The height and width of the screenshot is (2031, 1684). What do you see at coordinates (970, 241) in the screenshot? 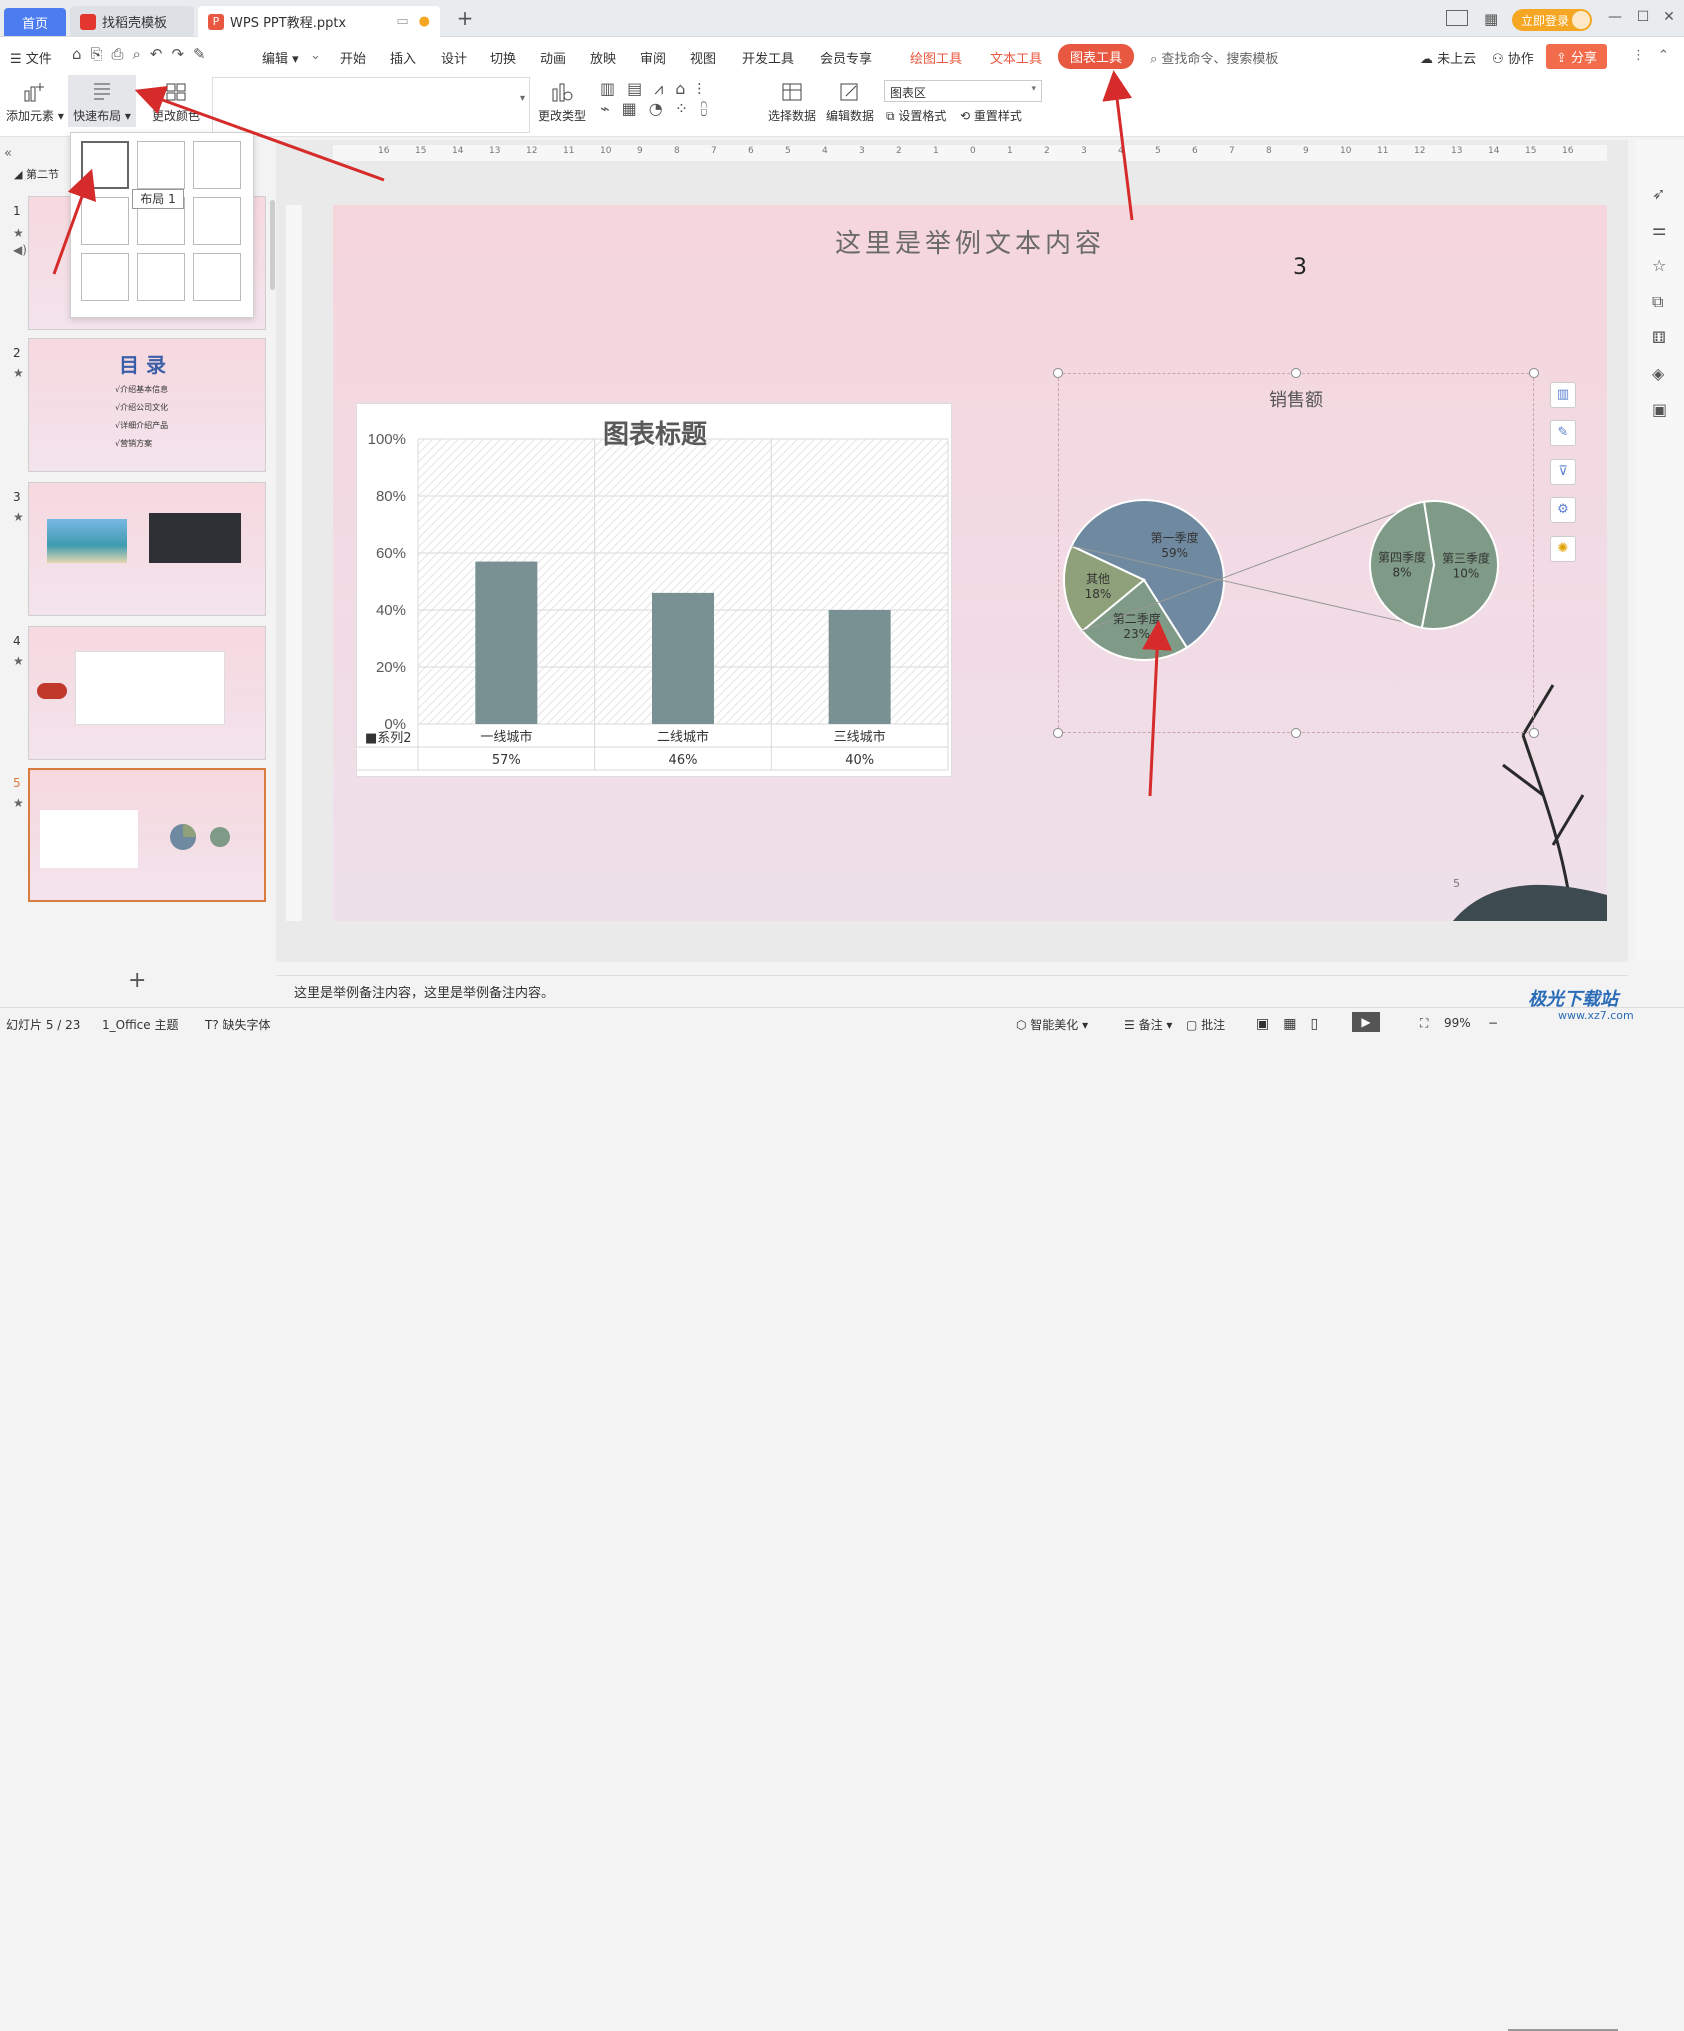
I see `slide-title: 这里是举例文本内容` at bounding box center [970, 241].